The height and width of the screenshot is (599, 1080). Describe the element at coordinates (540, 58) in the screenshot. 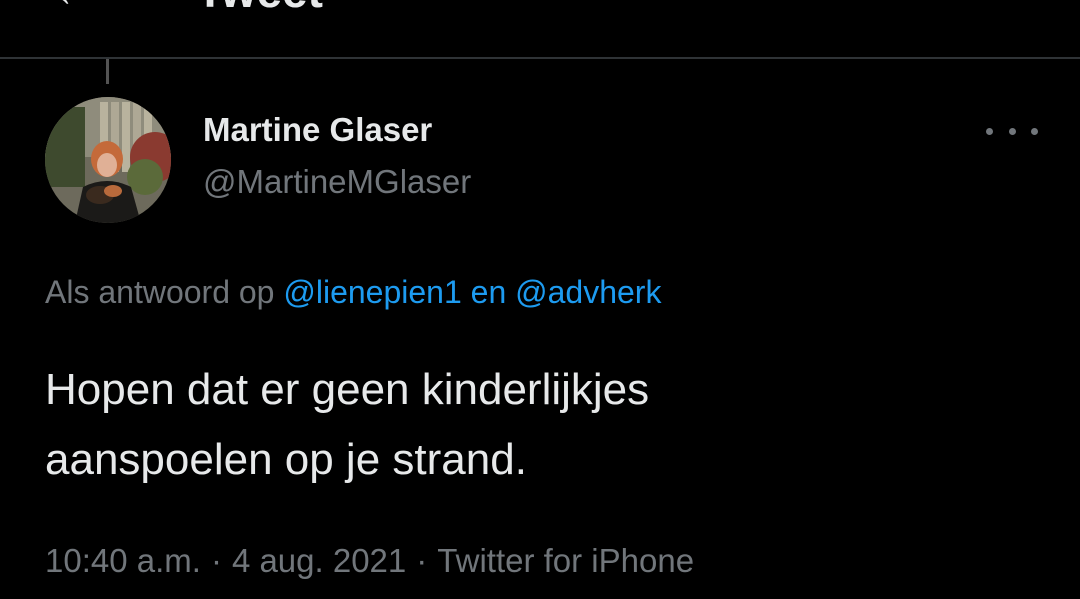

I see `header-divider` at that location.